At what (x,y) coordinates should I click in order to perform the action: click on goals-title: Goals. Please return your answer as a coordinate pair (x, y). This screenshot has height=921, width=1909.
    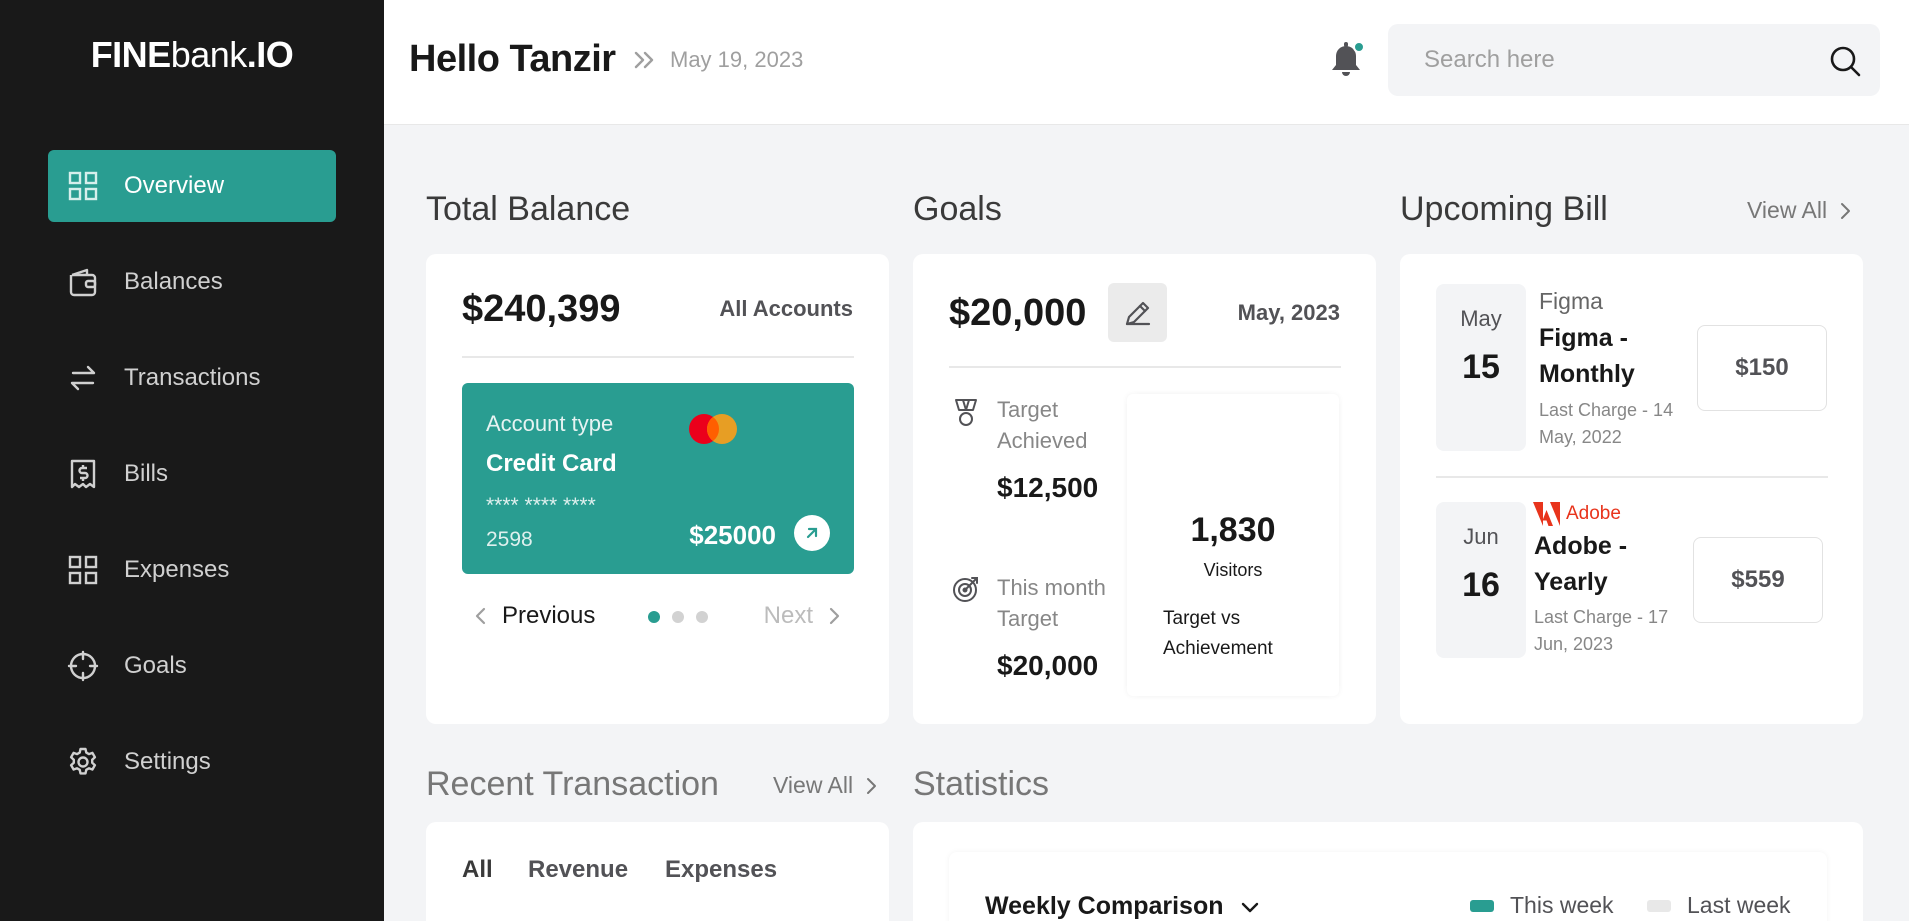
    Looking at the image, I should click on (957, 209).